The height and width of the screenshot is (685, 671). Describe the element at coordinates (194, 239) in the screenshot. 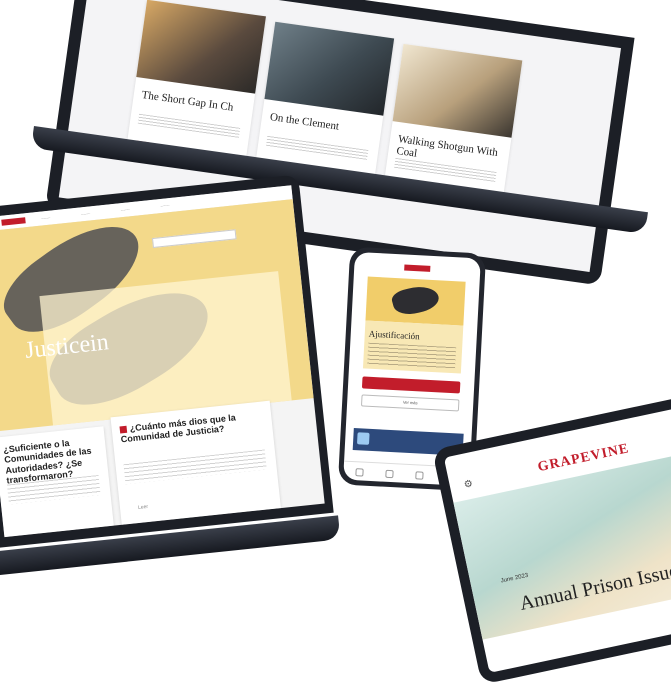

I see `search-input` at that location.